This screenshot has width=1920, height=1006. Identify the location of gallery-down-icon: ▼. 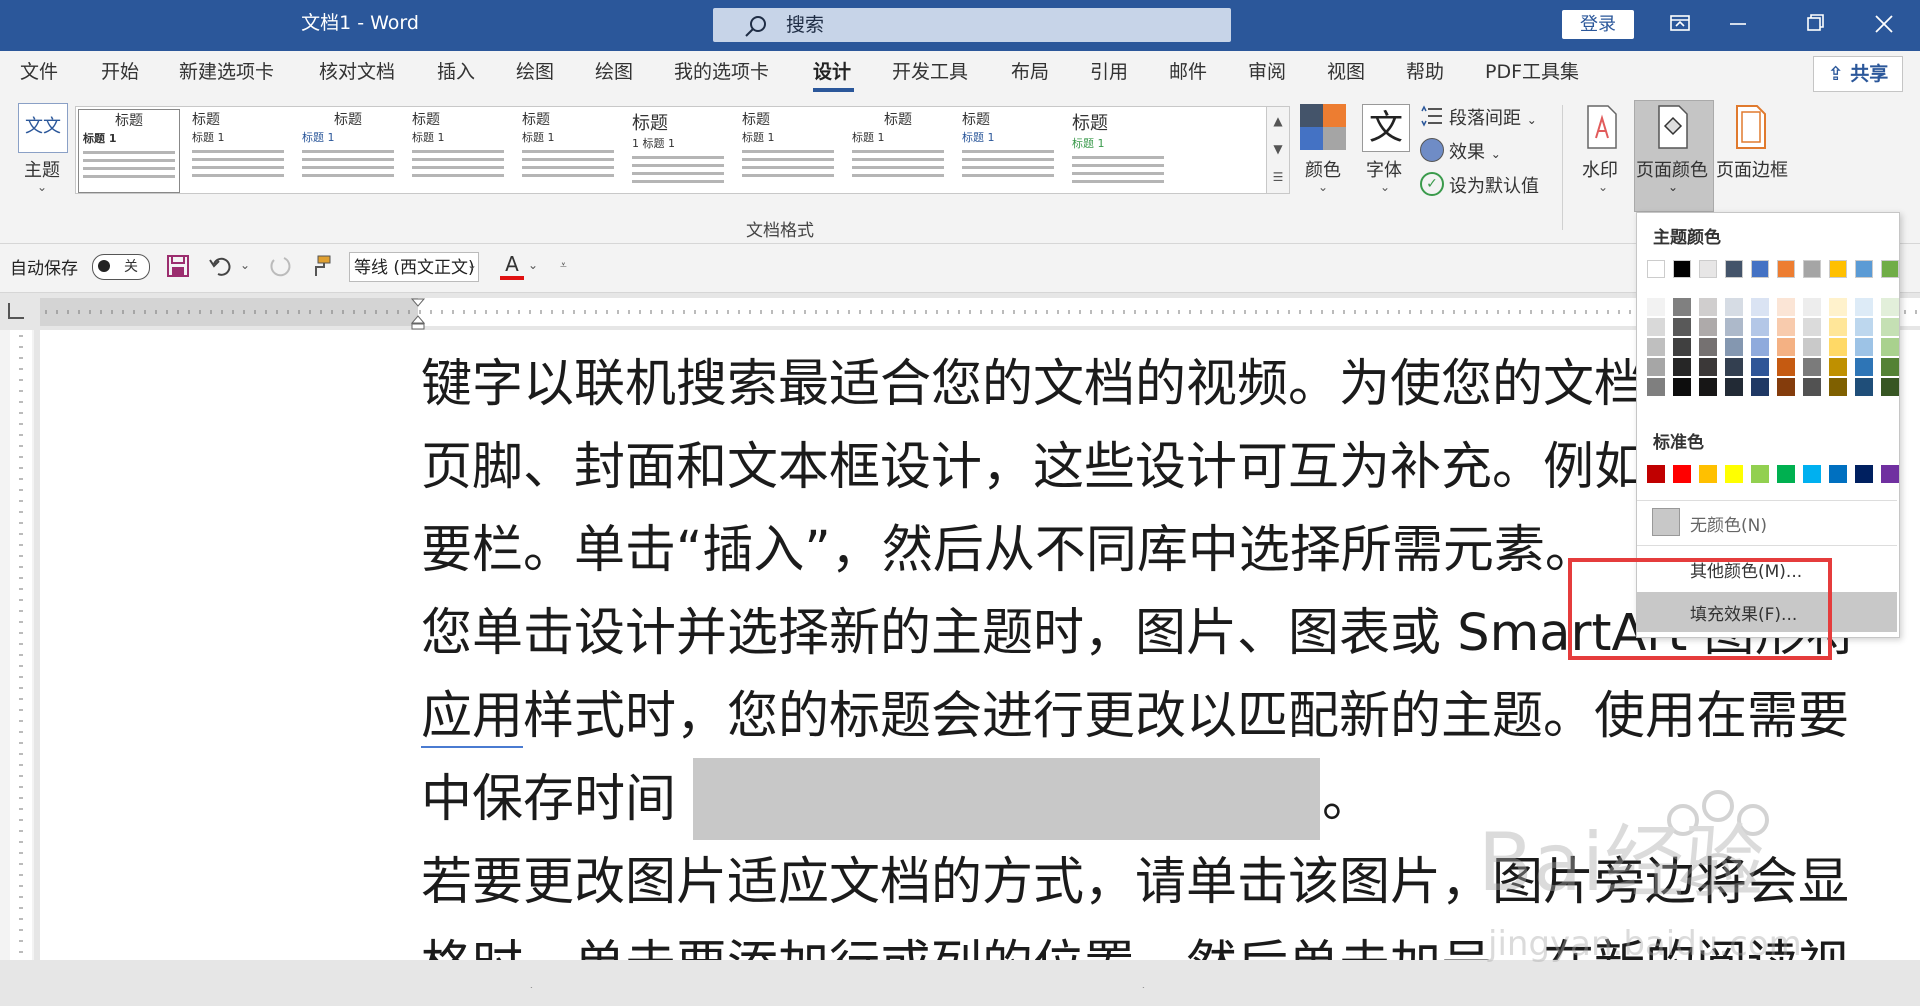
(1278, 149).